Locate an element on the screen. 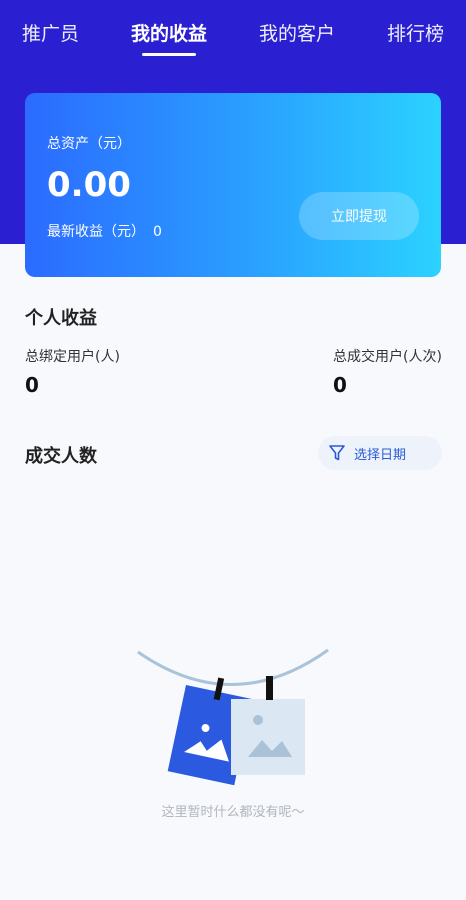 This screenshot has height=900, width=466. personal-earnings-title: 个人收益 is located at coordinates (61, 318).